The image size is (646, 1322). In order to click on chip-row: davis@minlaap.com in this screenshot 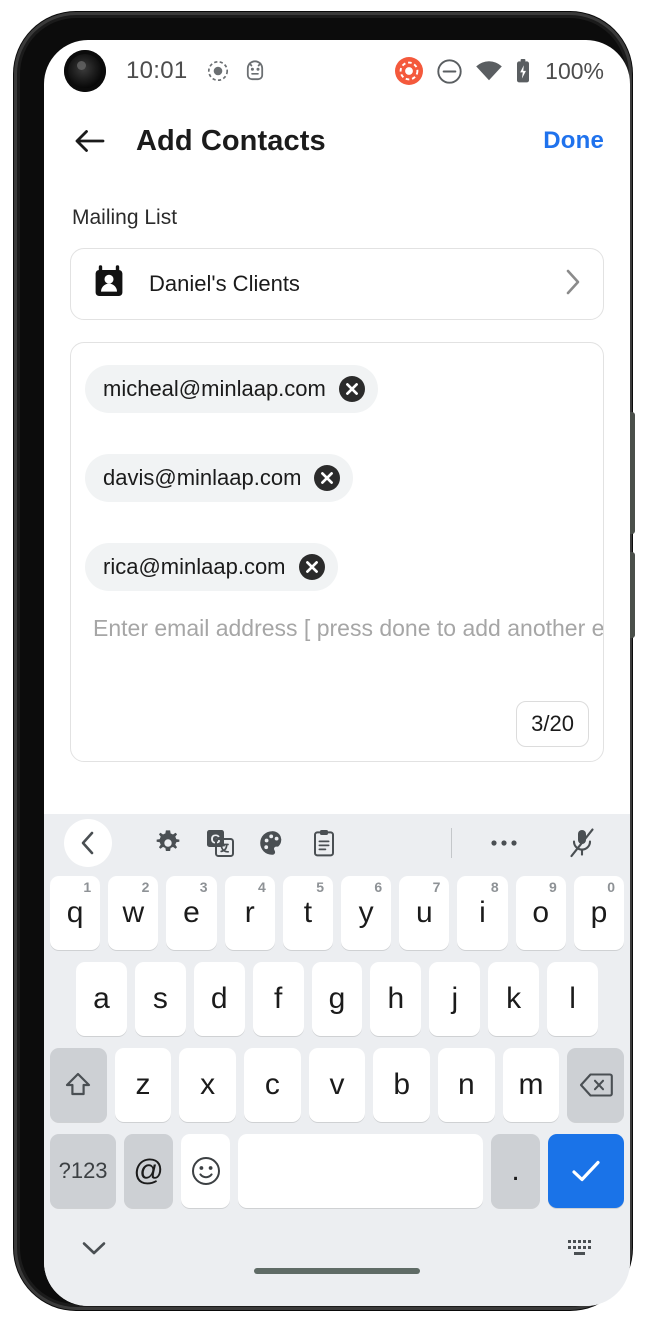, I will do `click(337, 498)`.